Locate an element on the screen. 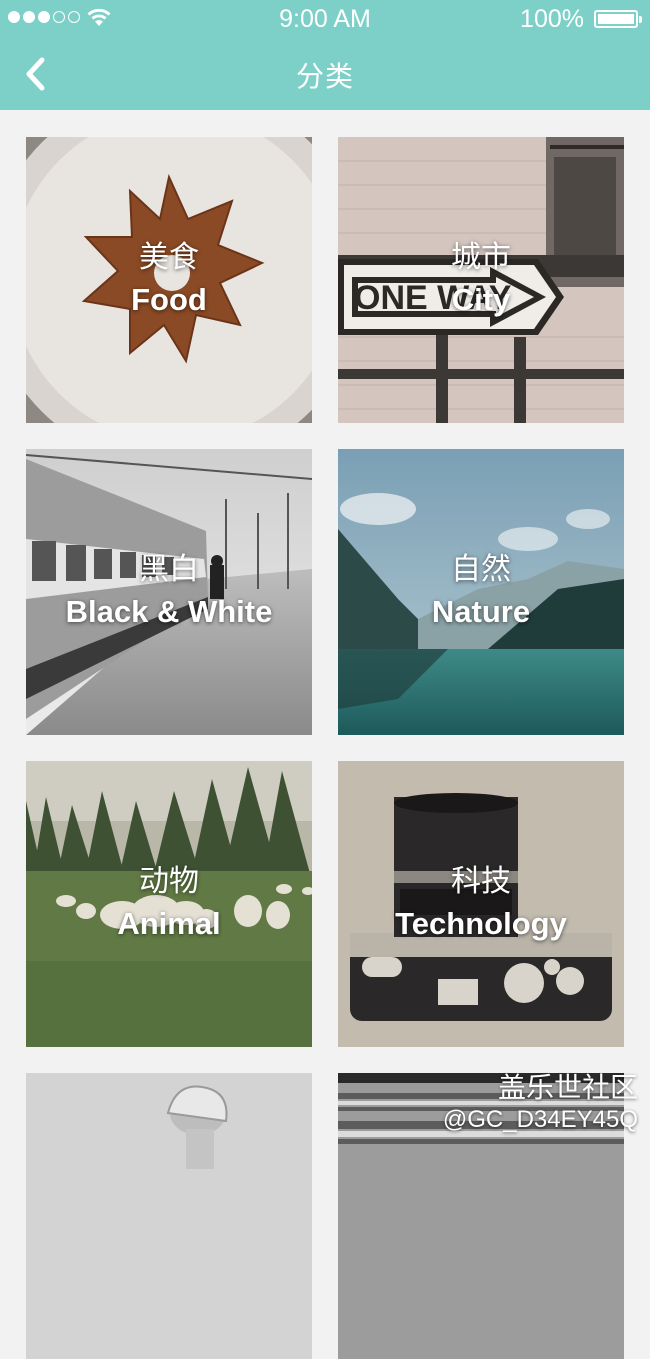 The image size is (650, 1359). category-animal-tile: 动物 Animal is located at coordinates (169, 904).